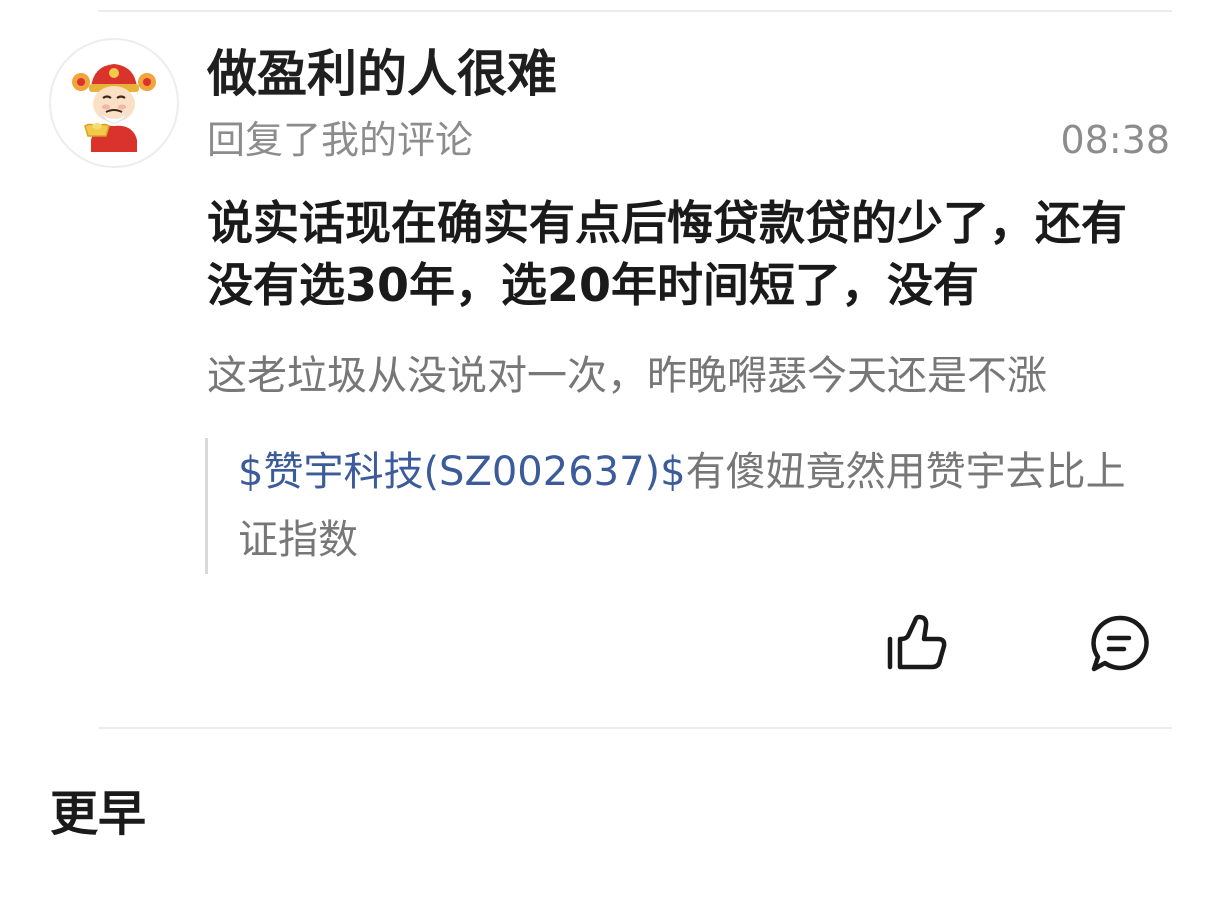 The image size is (1220, 900). Describe the element at coordinates (98, 814) in the screenshot. I see `section-title-earlier: 更早` at that location.